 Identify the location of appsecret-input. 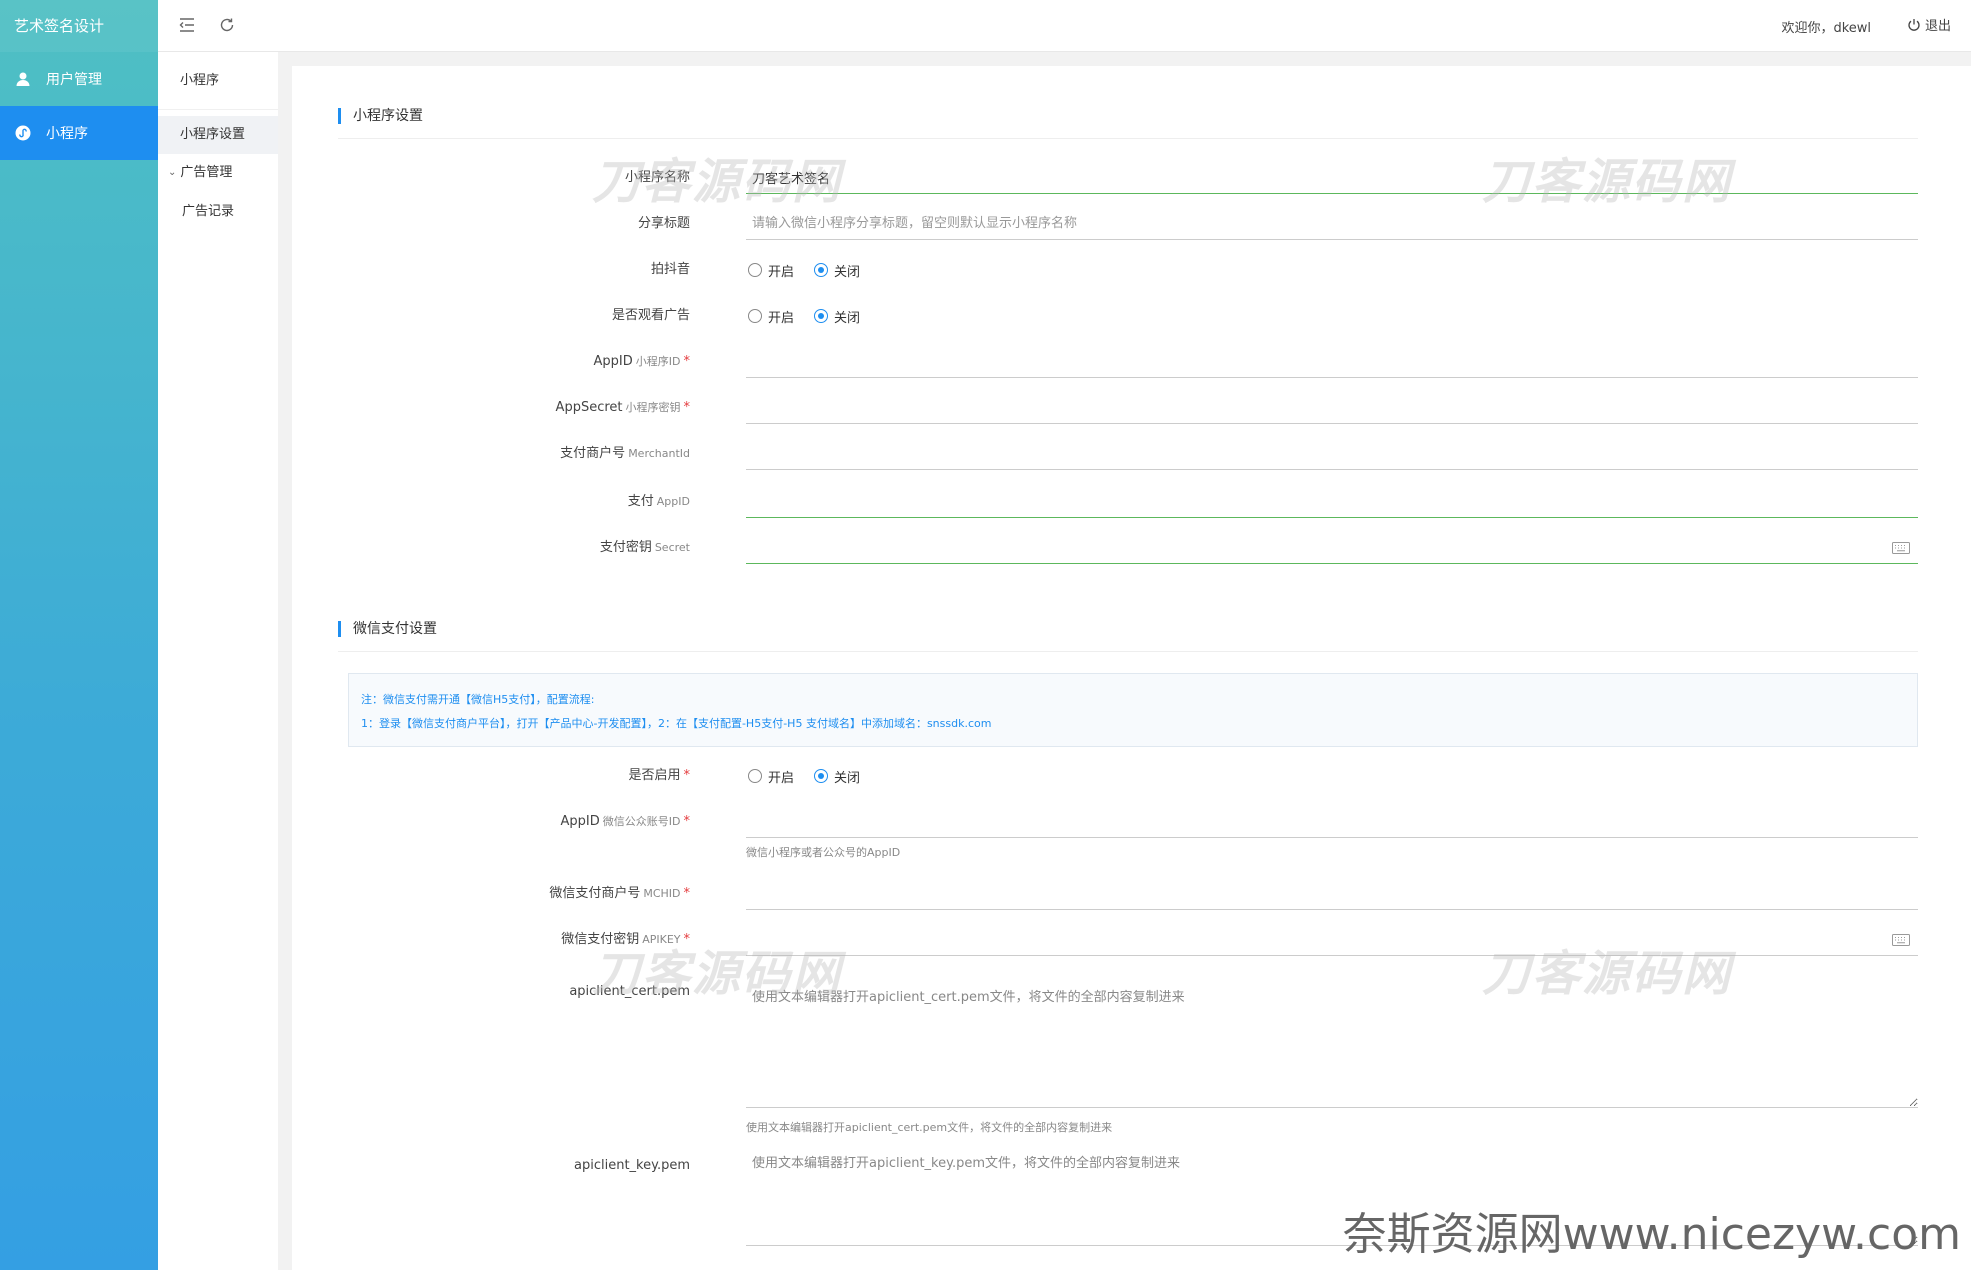
(1332, 408).